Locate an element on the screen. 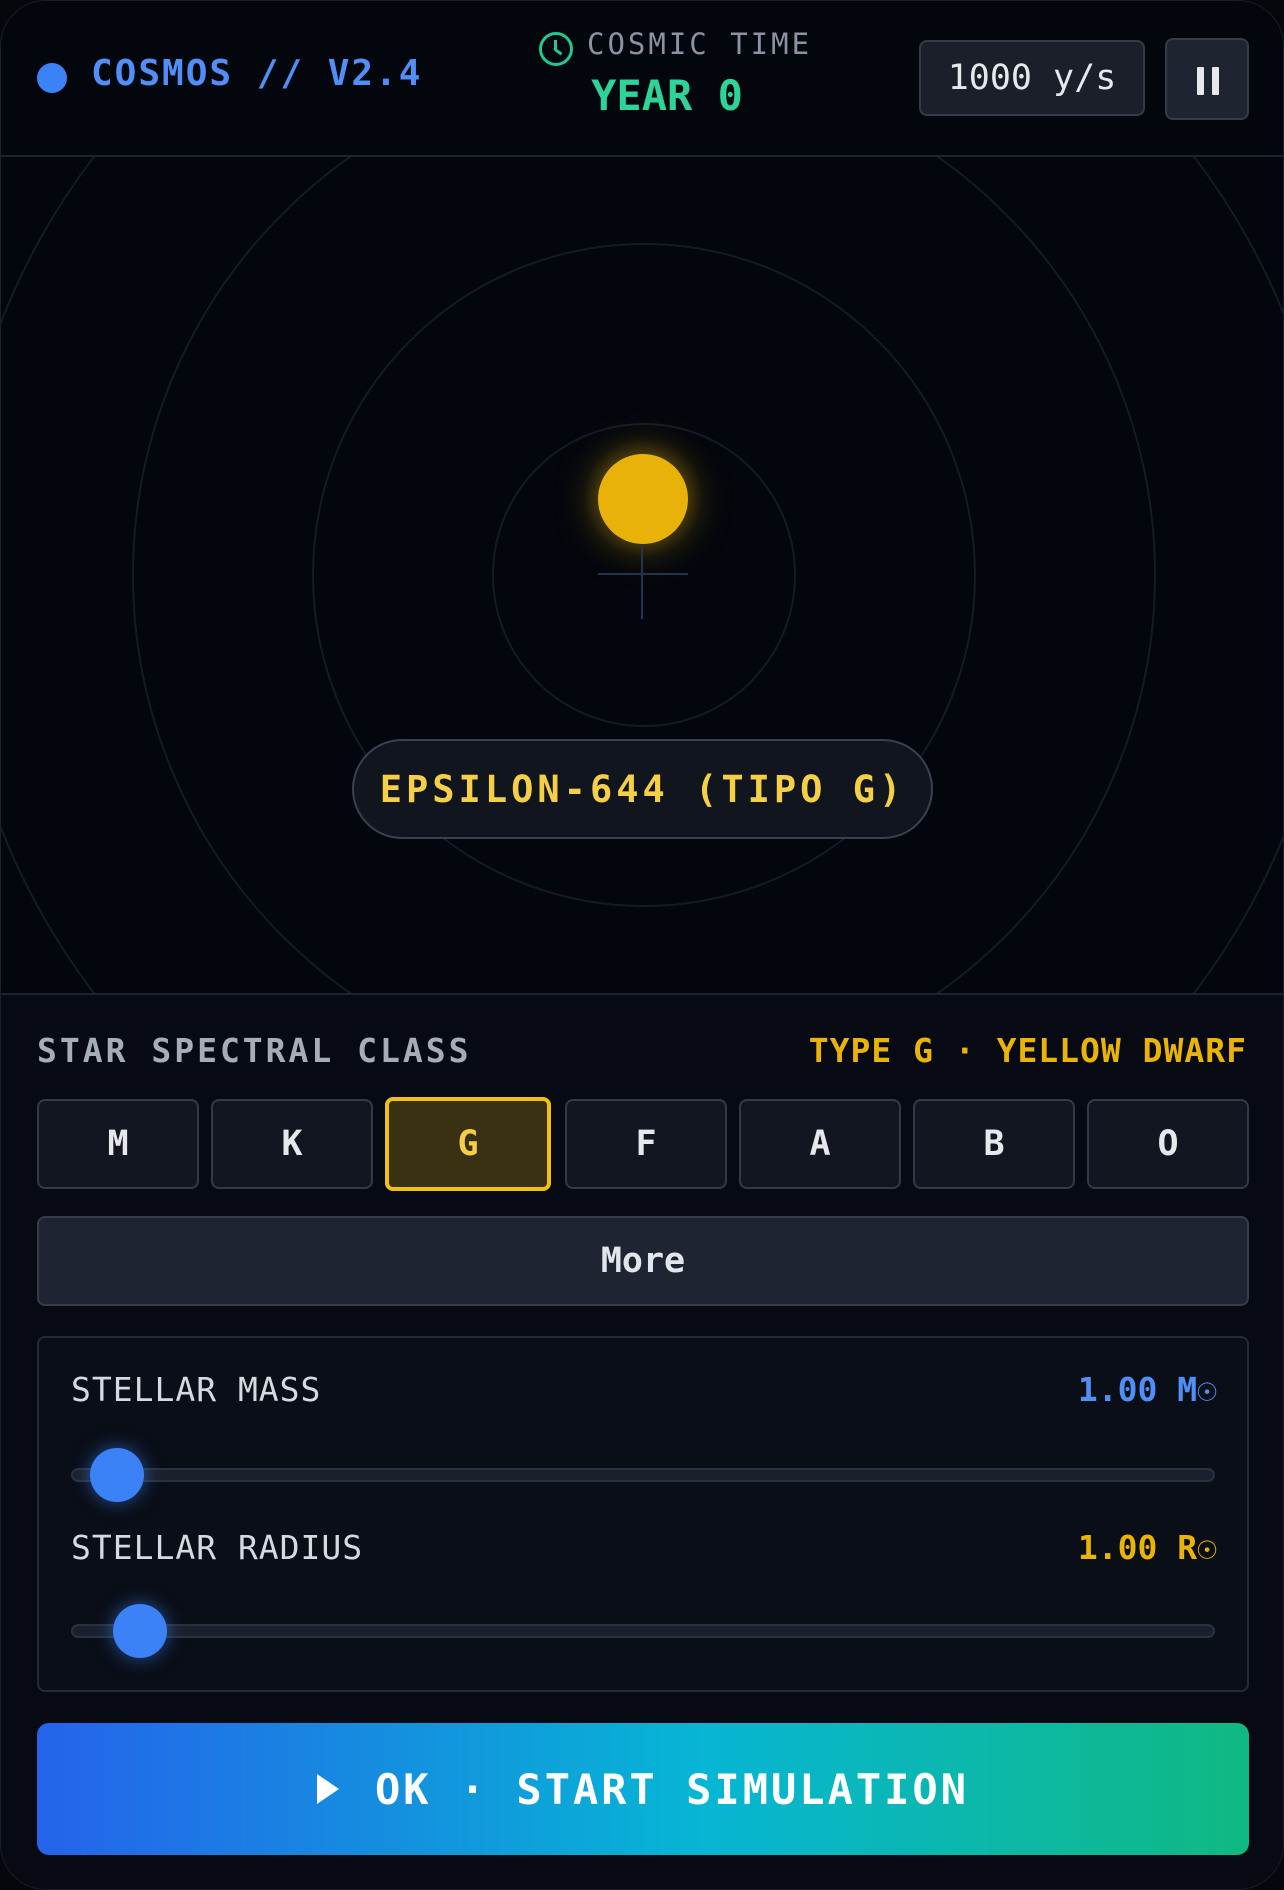 This screenshot has width=1284, height=1890. cosmic-time-label: COSMIC TIME is located at coordinates (700, 44).